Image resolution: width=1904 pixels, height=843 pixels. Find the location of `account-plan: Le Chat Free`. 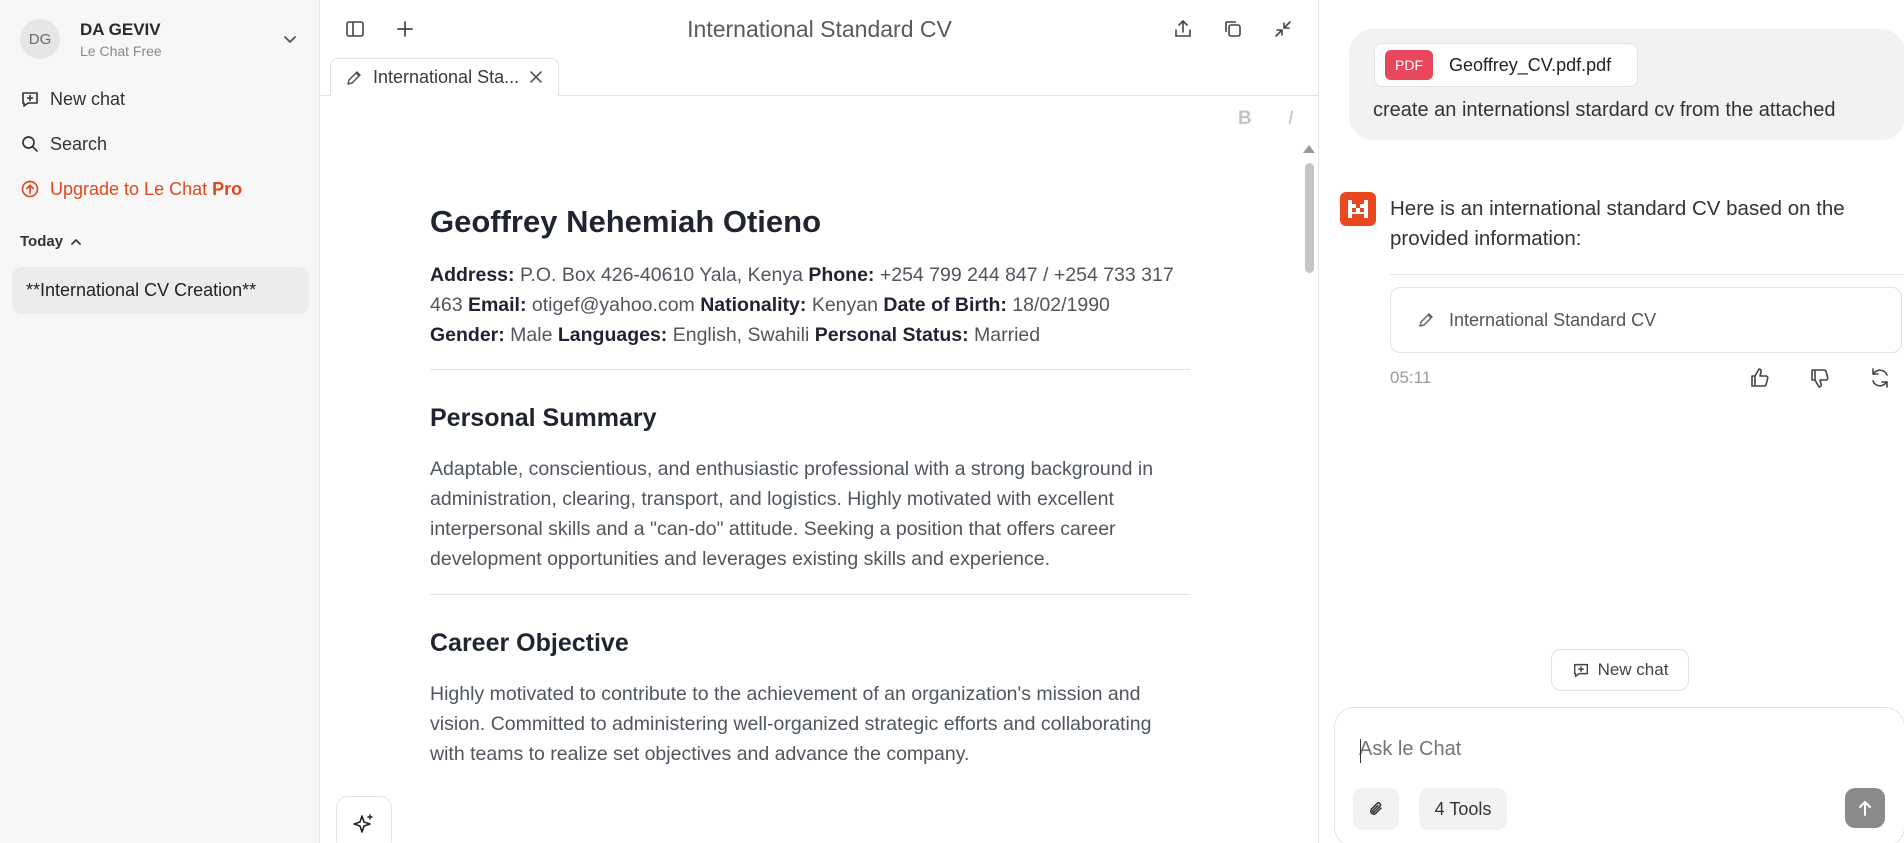

account-plan: Le Chat Free is located at coordinates (121, 50).